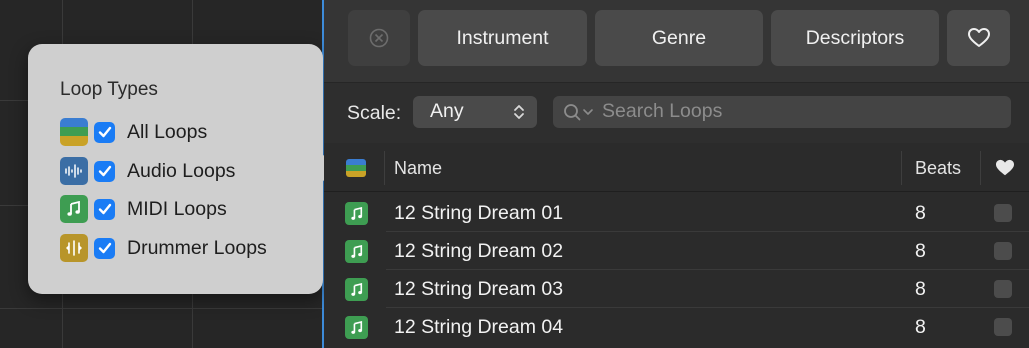  Describe the element at coordinates (676, 251) in the screenshot. I see `list-item: 12 String Dream 02 8` at that location.